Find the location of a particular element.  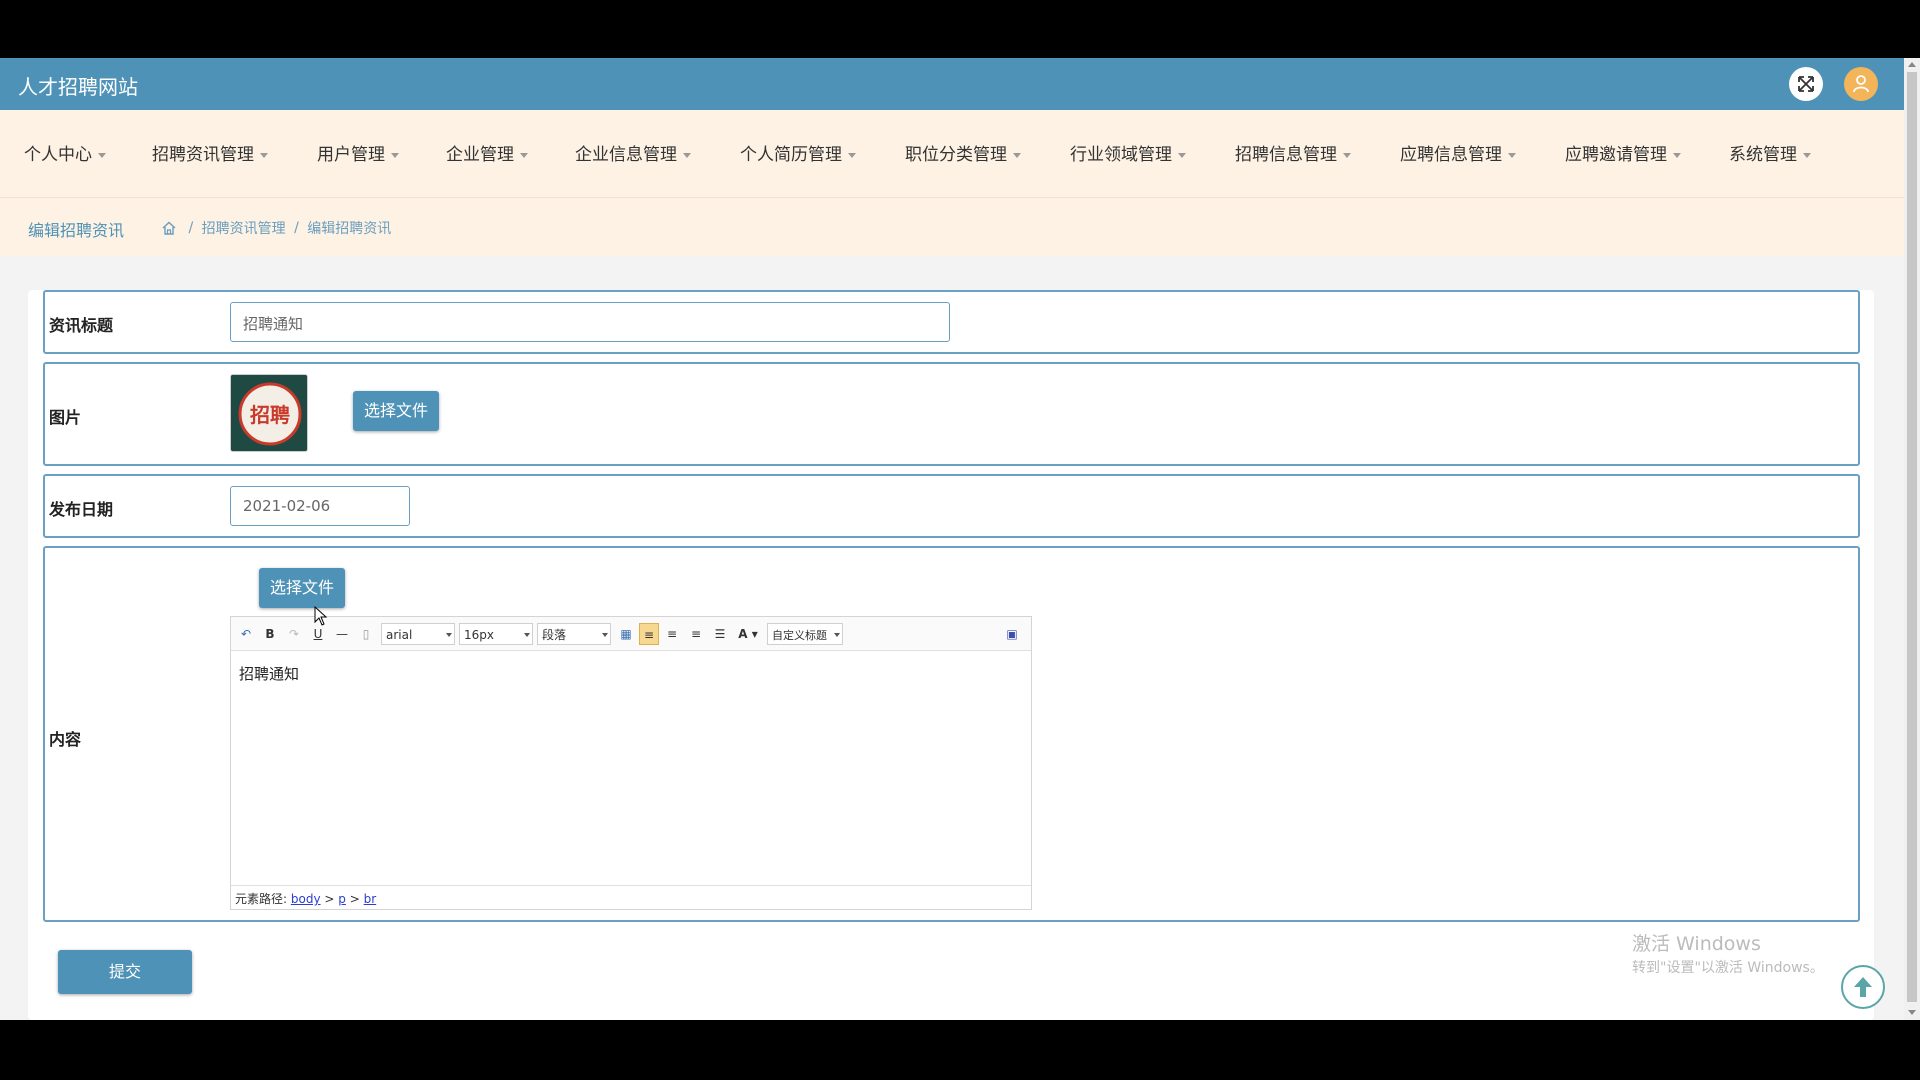

user-icon is located at coordinates (1861, 84).